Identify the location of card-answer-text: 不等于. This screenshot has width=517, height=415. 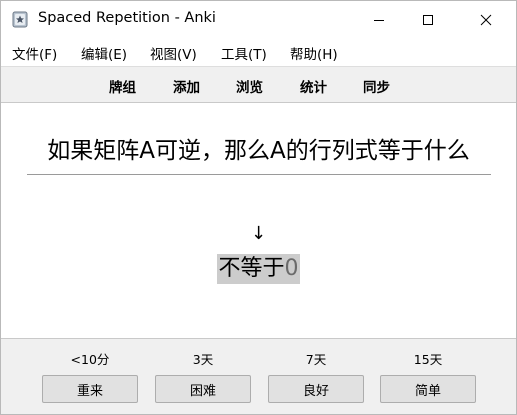
(251, 268).